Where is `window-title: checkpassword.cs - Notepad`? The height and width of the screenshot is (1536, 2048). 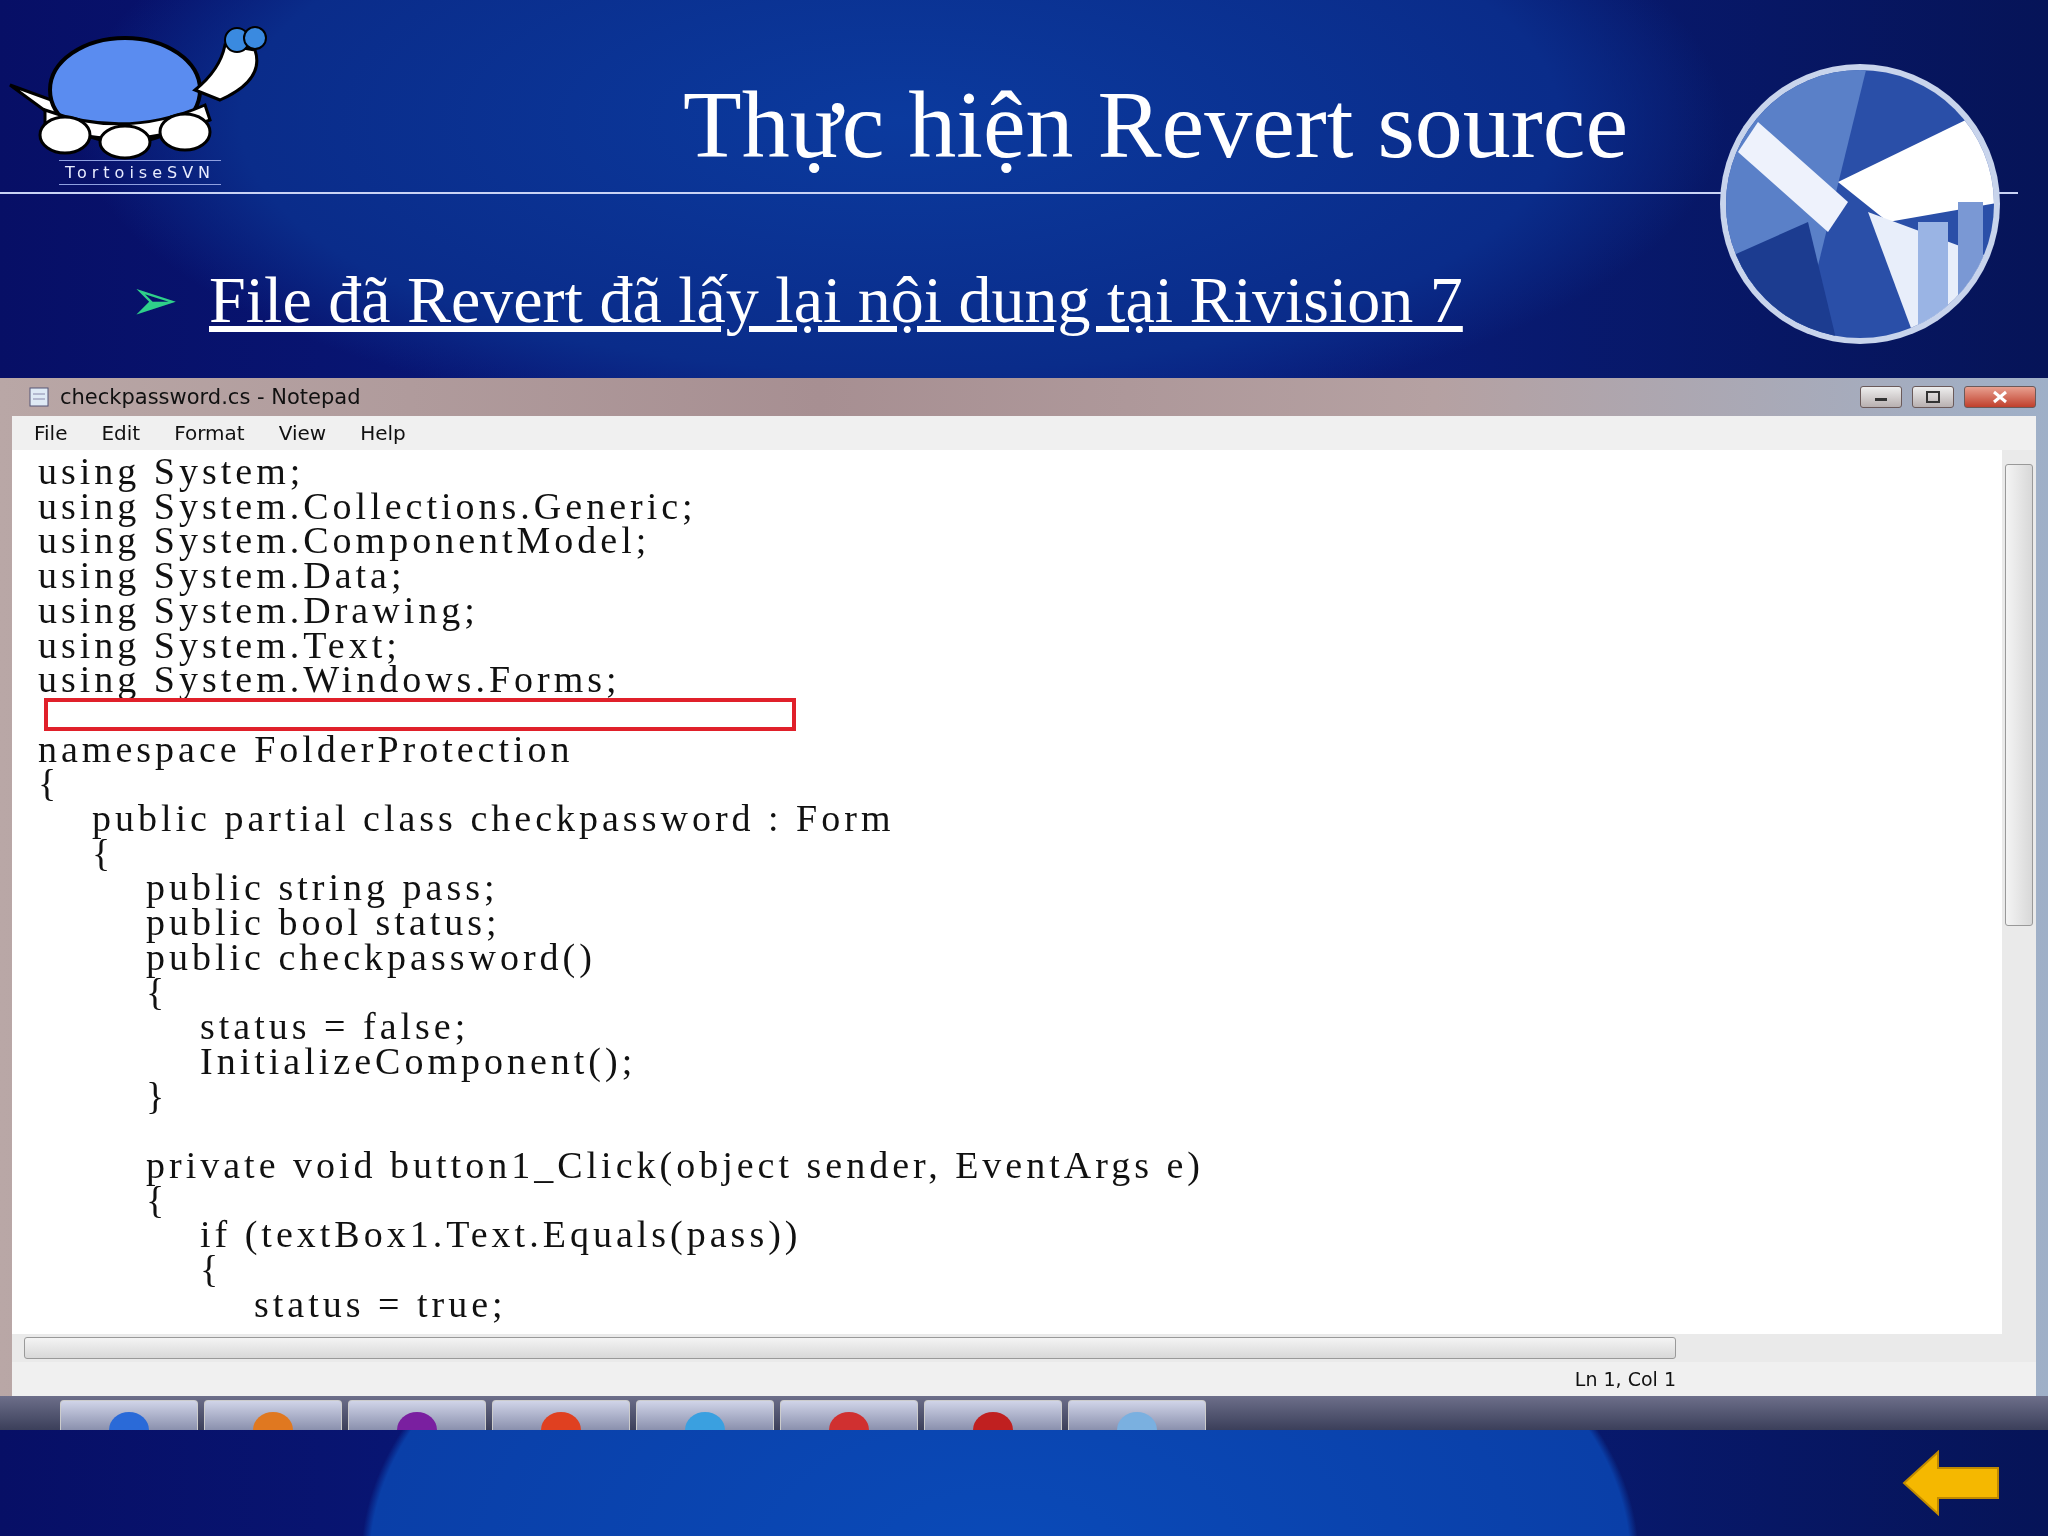
window-title: checkpassword.cs - Notepad is located at coordinates (210, 397).